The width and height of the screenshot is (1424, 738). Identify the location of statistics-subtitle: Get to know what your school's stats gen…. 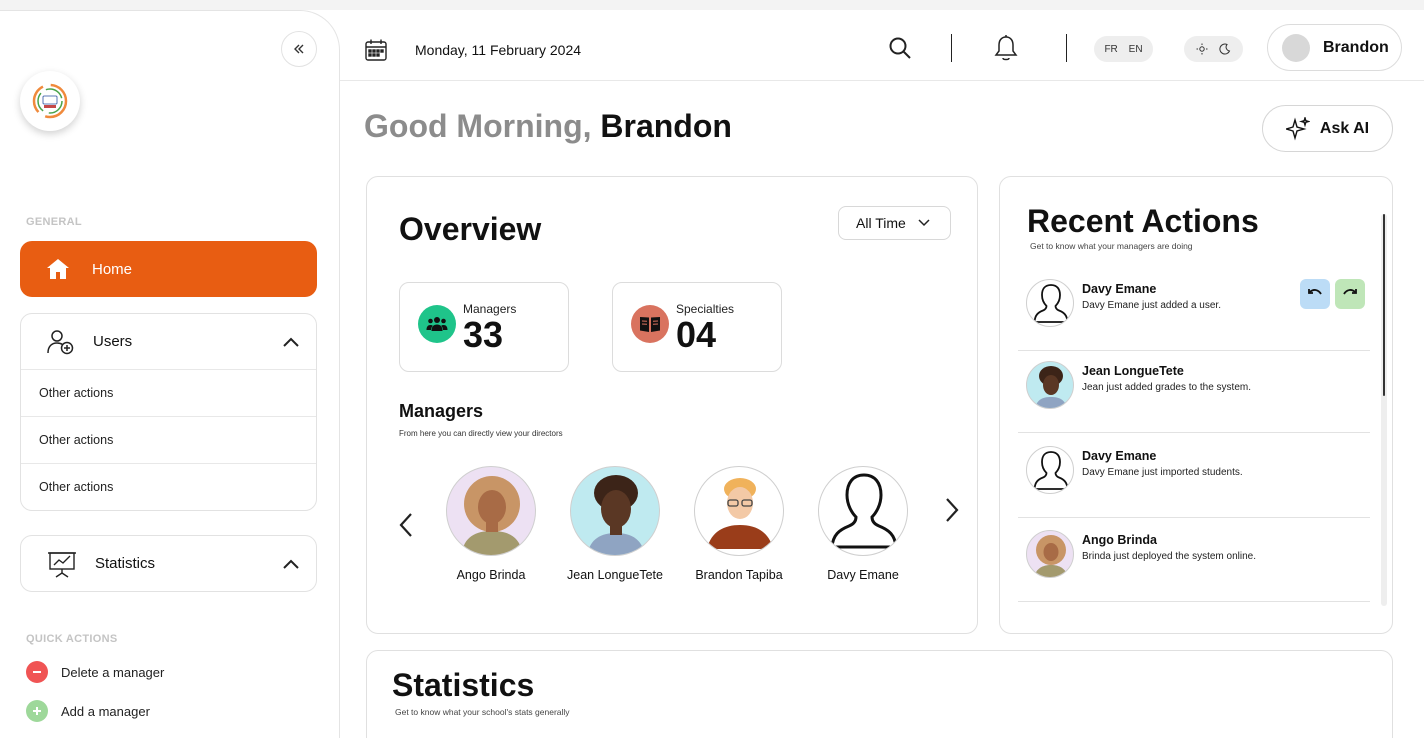
(482, 712).